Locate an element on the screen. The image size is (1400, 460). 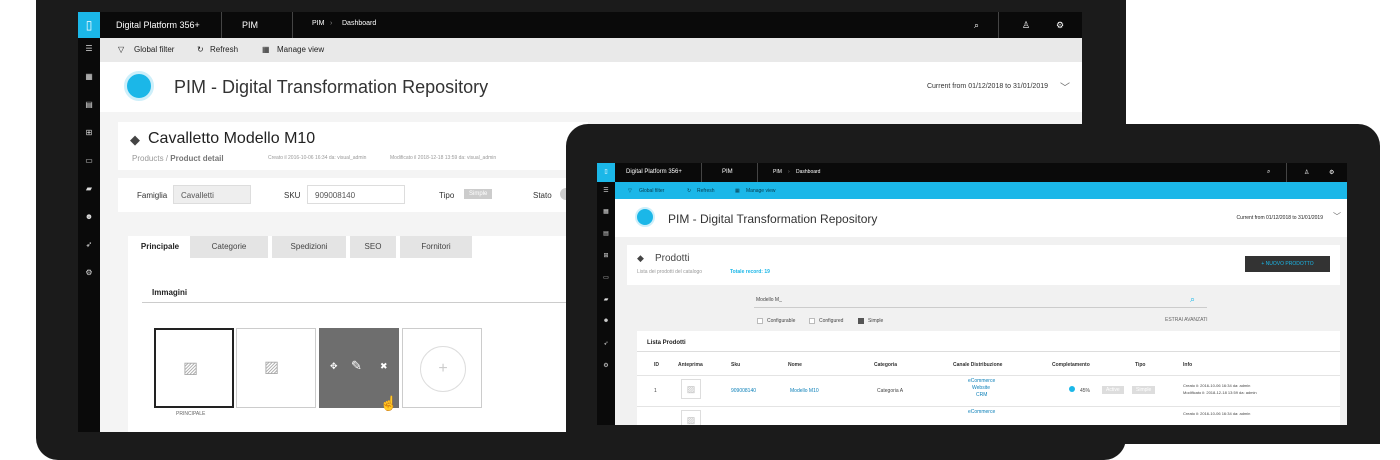
stato-label: Stato is located at coordinates (542, 195).